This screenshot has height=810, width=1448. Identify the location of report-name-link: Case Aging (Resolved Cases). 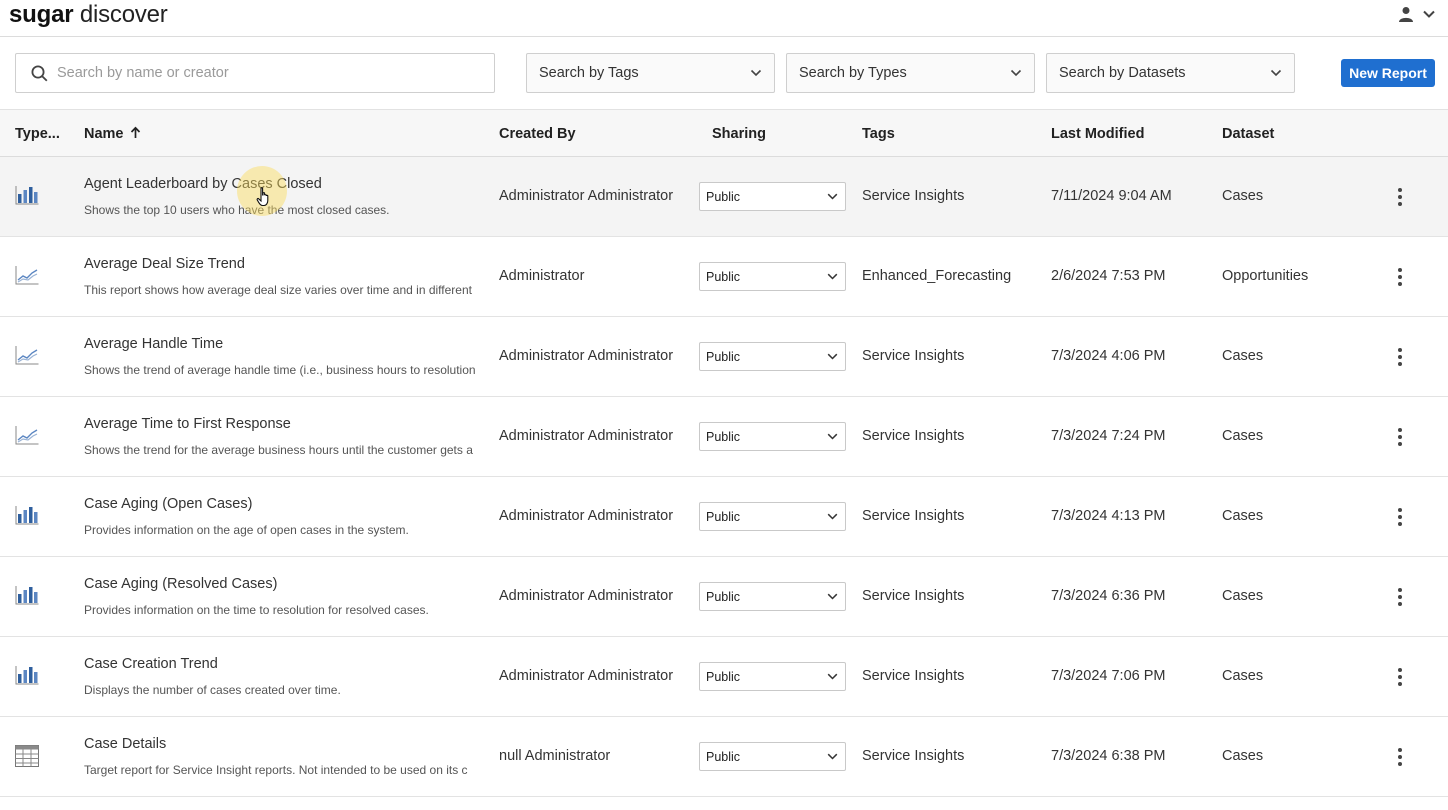
(180, 584).